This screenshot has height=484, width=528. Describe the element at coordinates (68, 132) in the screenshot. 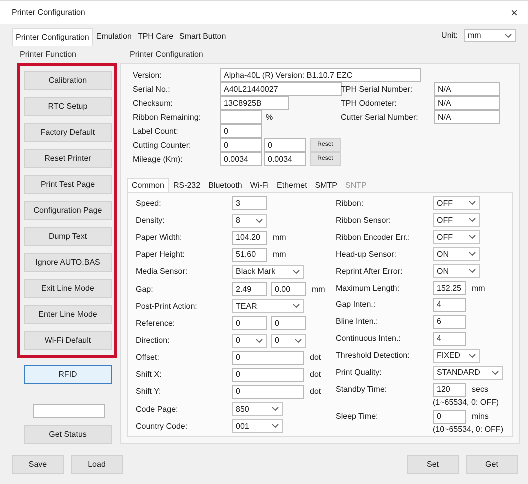

I see `function-button: Factory Default` at that location.